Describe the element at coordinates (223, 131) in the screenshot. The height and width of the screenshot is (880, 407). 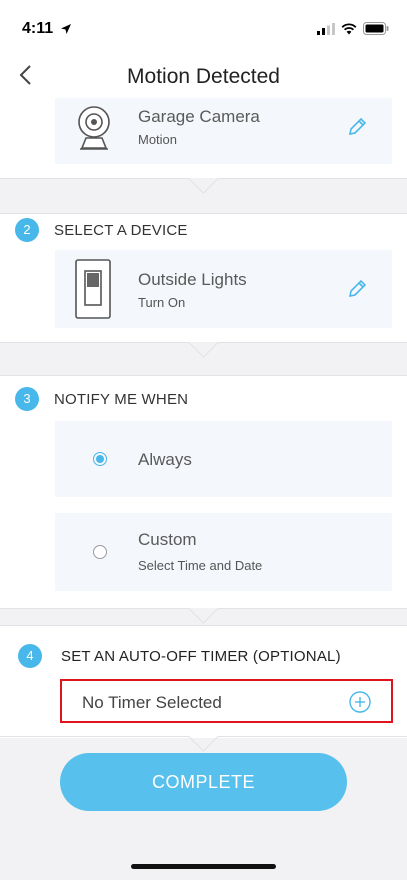
I see `trigger-card: Garage Camera Motion` at that location.